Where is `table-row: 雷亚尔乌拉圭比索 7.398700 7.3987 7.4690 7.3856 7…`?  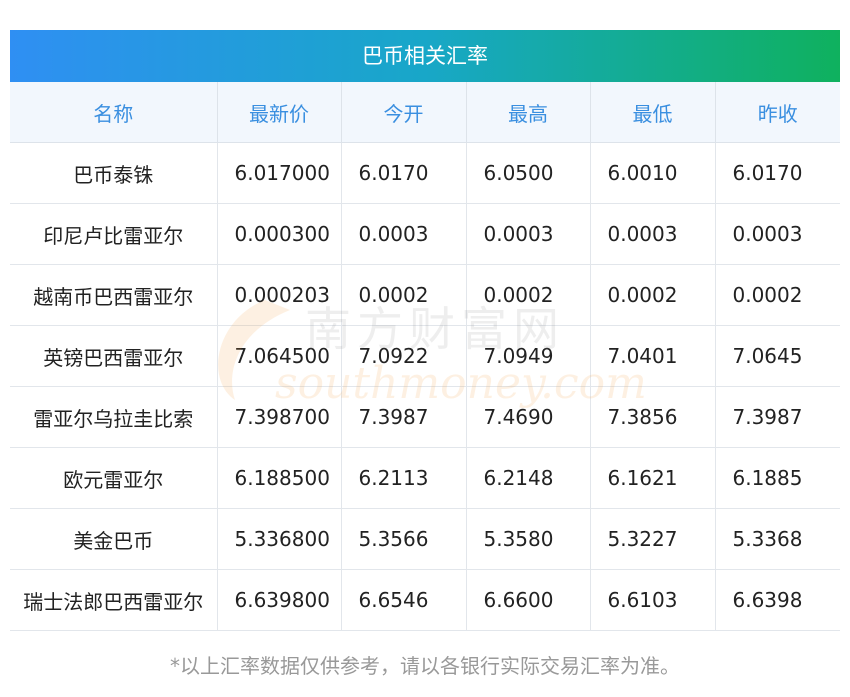
table-row: 雷亚尔乌拉圭比索 7.398700 7.3987 7.4690 7.3856 7… is located at coordinates (425, 417).